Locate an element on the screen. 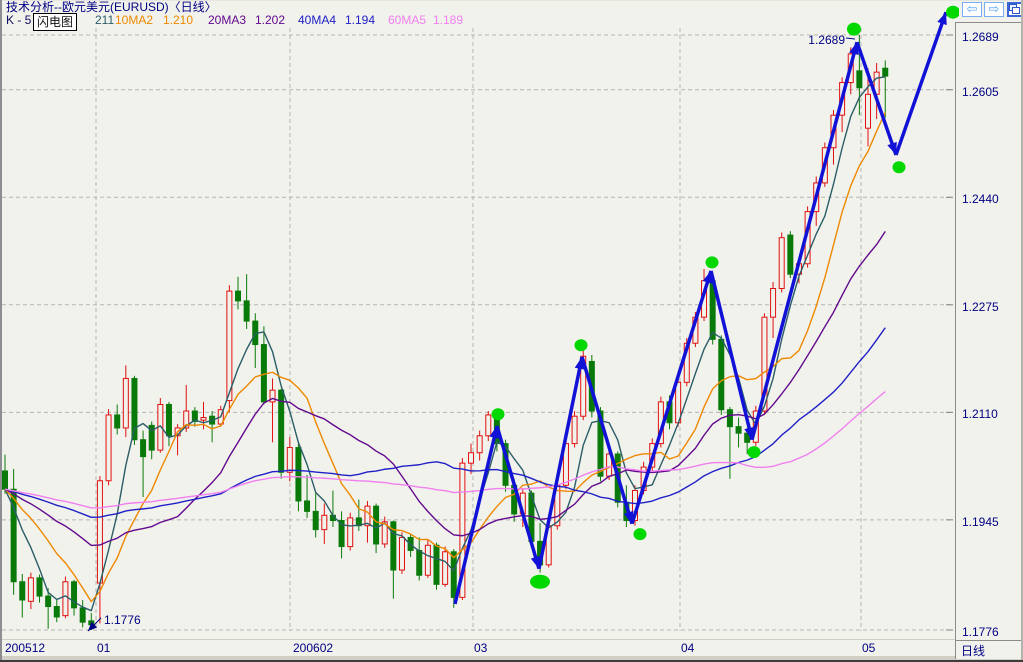 This screenshot has width=1023, height=662. x-axis: 200512 01 200602 03 04 05 is located at coordinates (478, 647).